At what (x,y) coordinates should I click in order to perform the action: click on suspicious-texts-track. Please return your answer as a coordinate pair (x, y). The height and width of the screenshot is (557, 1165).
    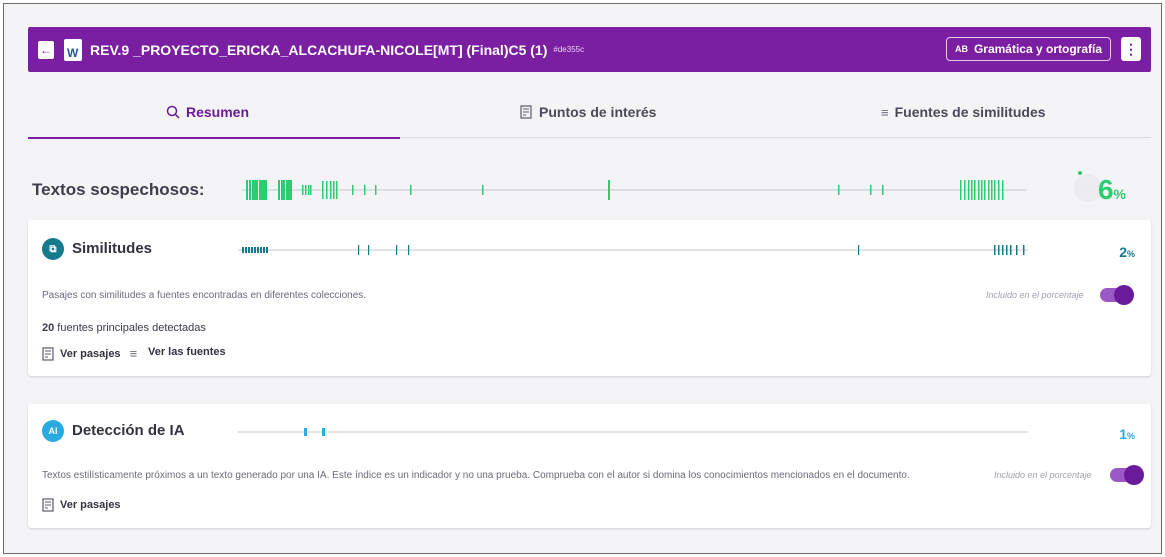
    Looking at the image, I should click on (637, 190).